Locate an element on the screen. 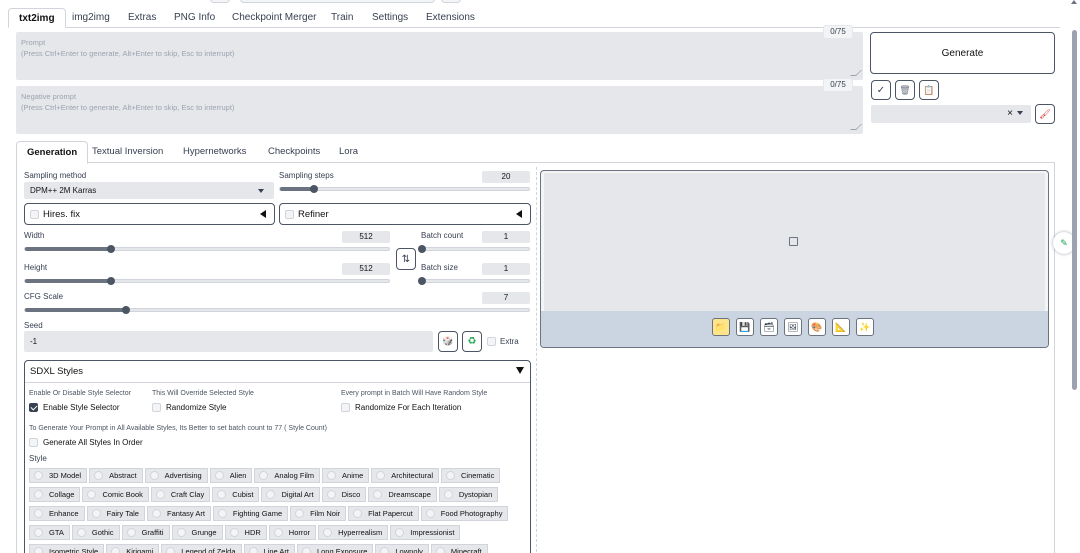  batch-count-input: 1 is located at coordinates (506, 237).